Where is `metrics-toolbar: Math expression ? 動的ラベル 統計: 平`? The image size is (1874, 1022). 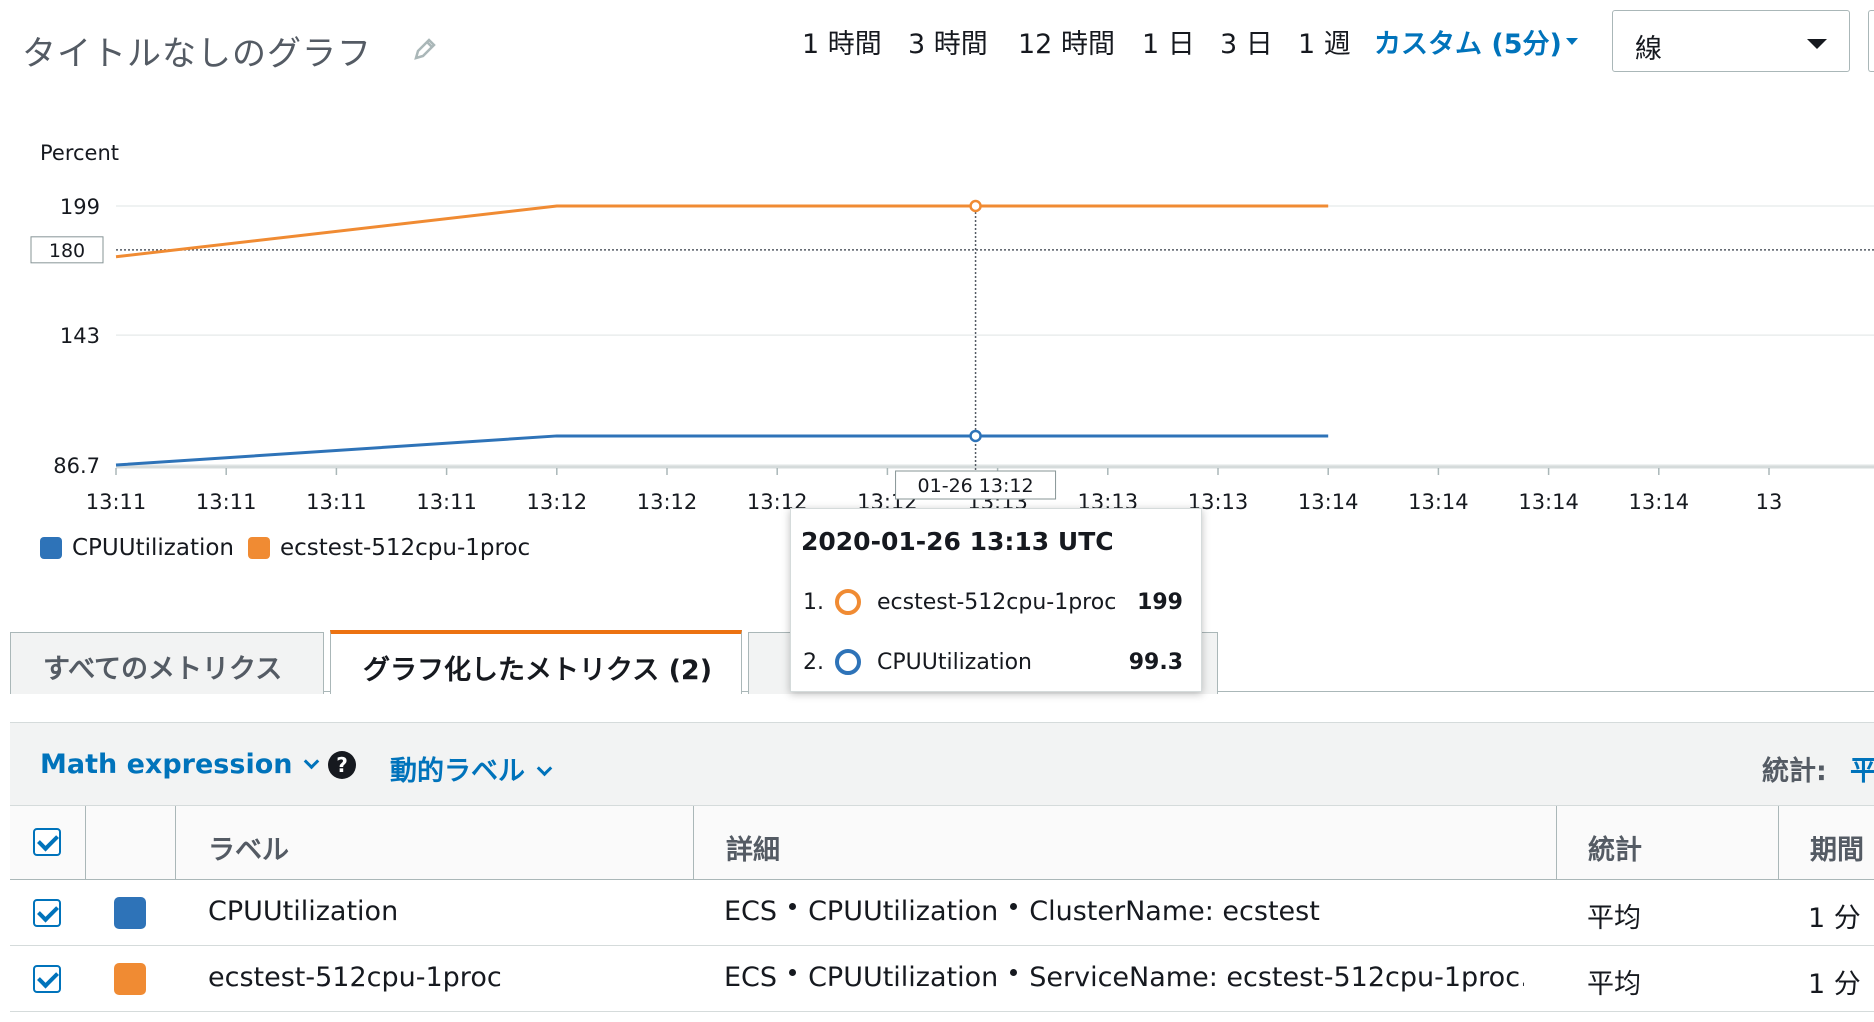
metrics-toolbar: Math expression ? 動的ラベル 統計: 平 is located at coordinates (942, 764).